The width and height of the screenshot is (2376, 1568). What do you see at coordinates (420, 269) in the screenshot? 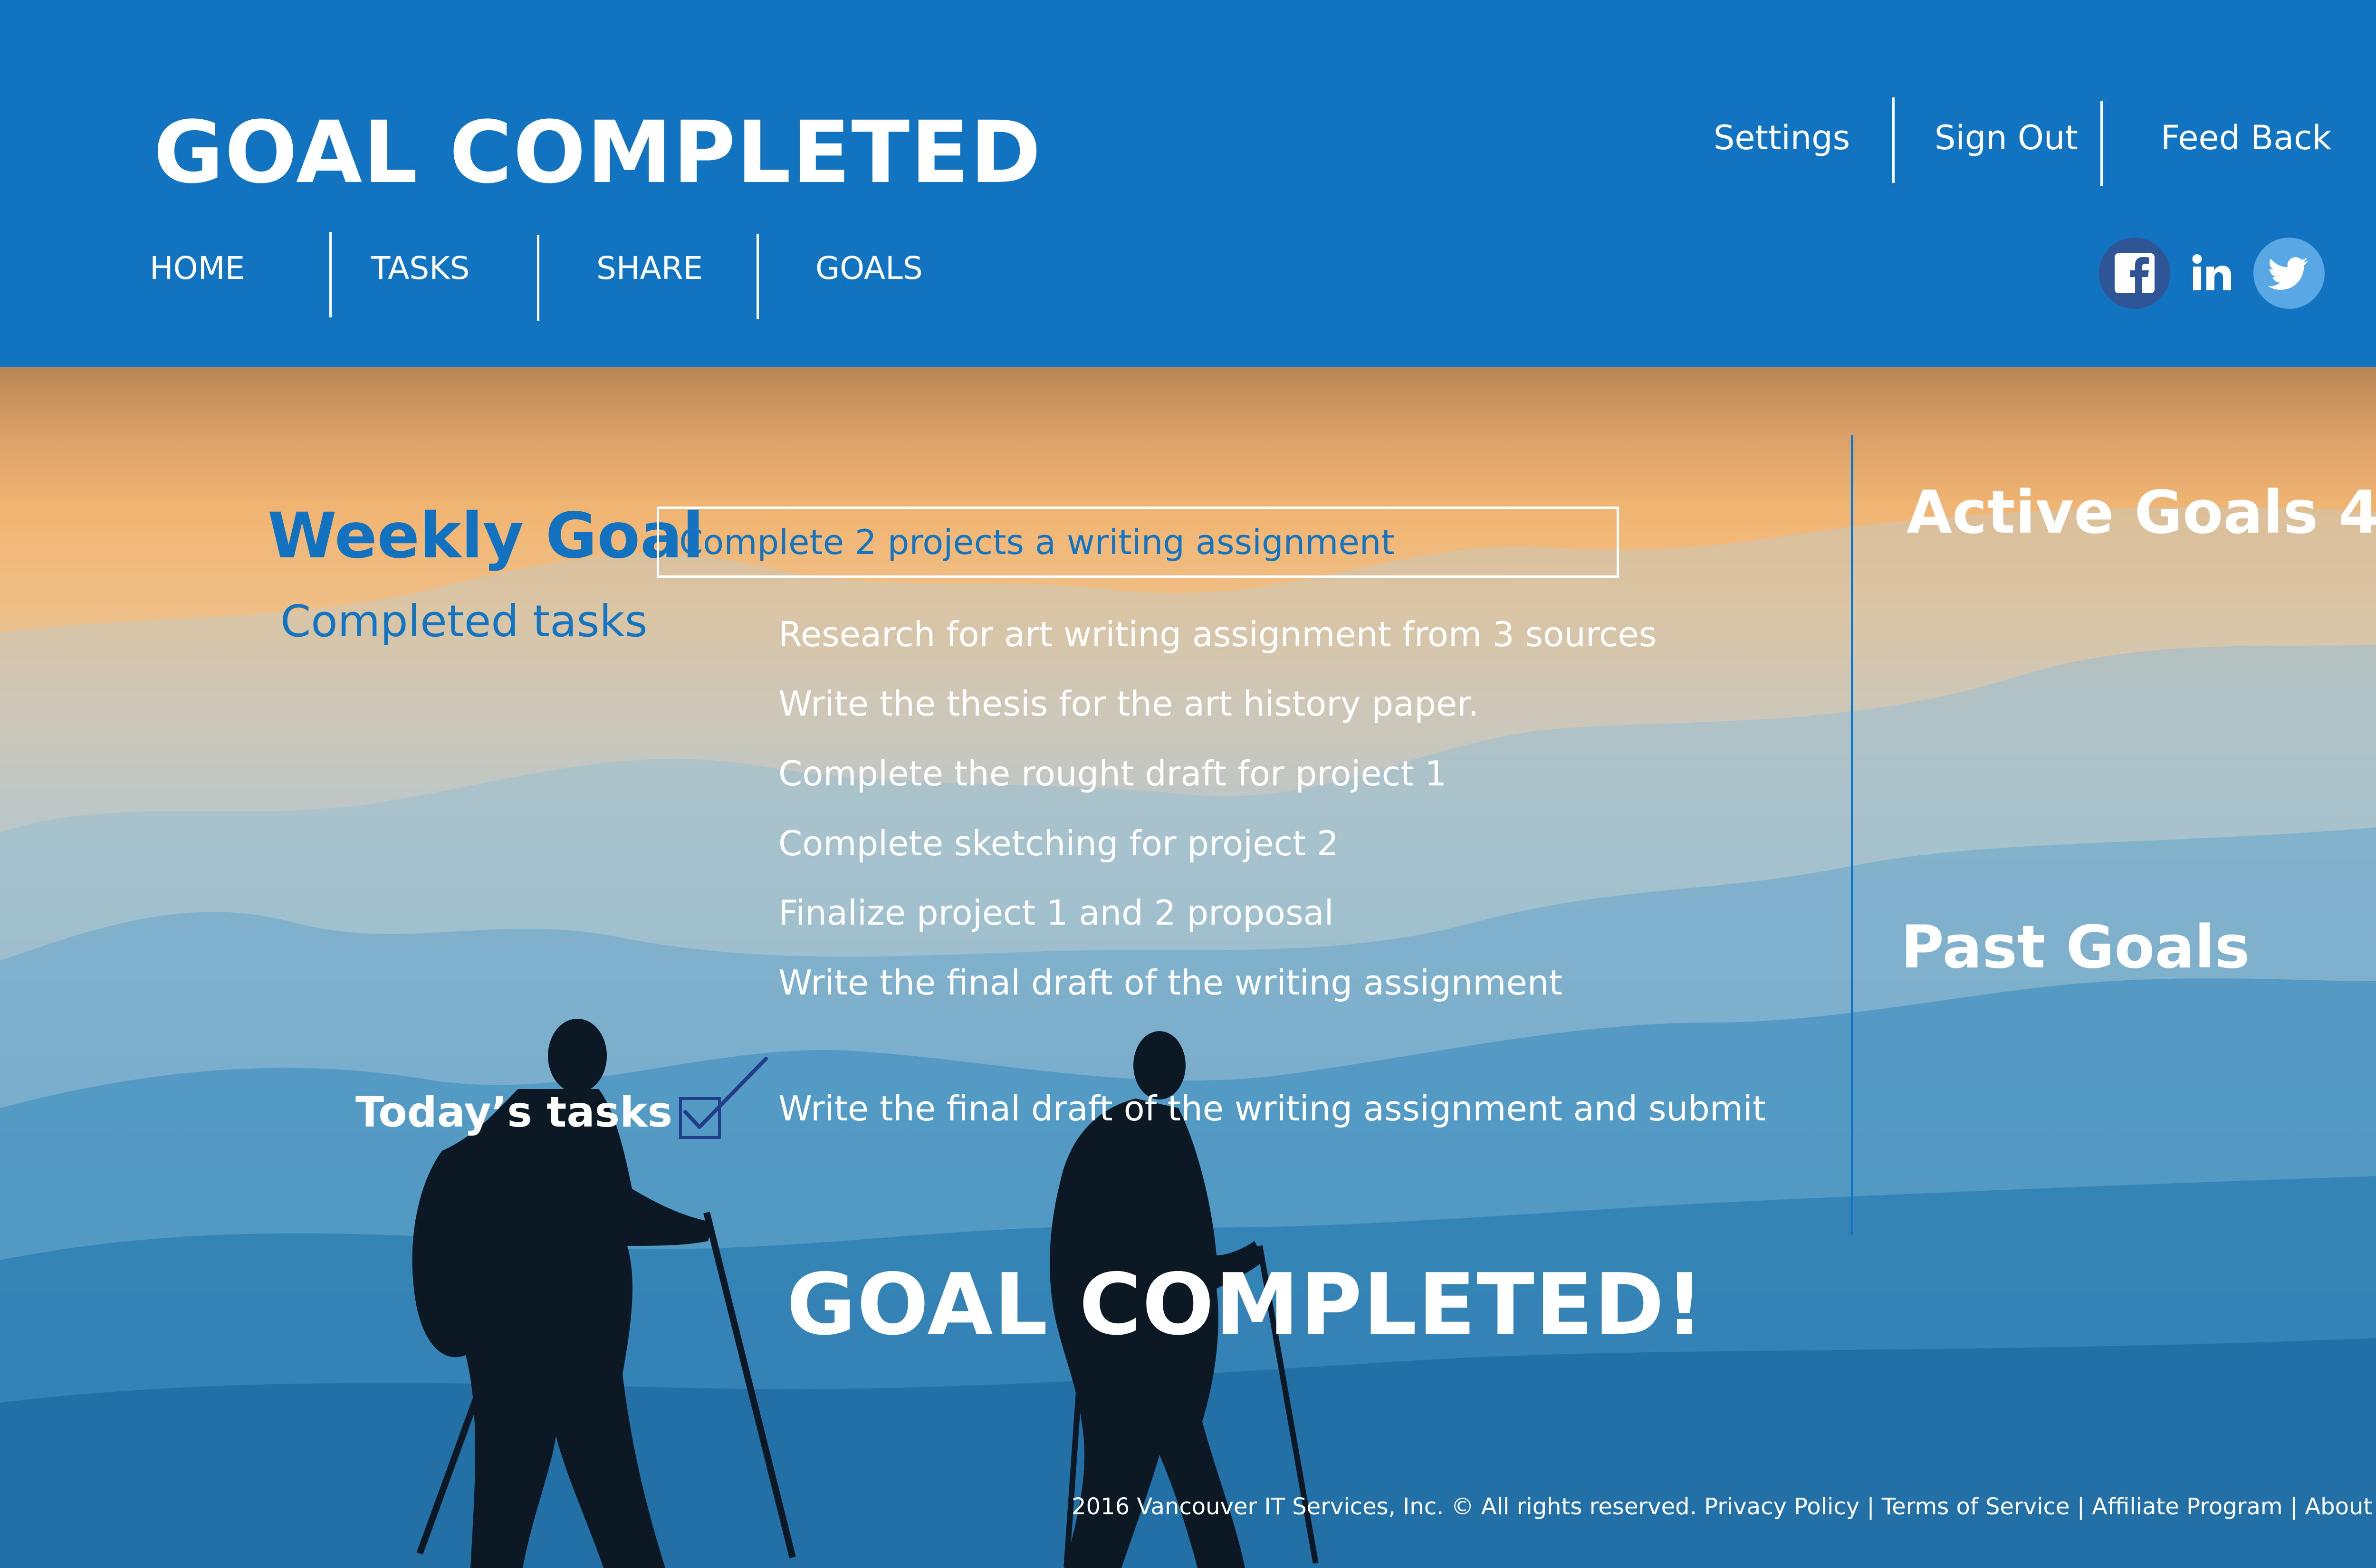
I see `nav-tasks: TASKS` at bounding box center [420, 269].